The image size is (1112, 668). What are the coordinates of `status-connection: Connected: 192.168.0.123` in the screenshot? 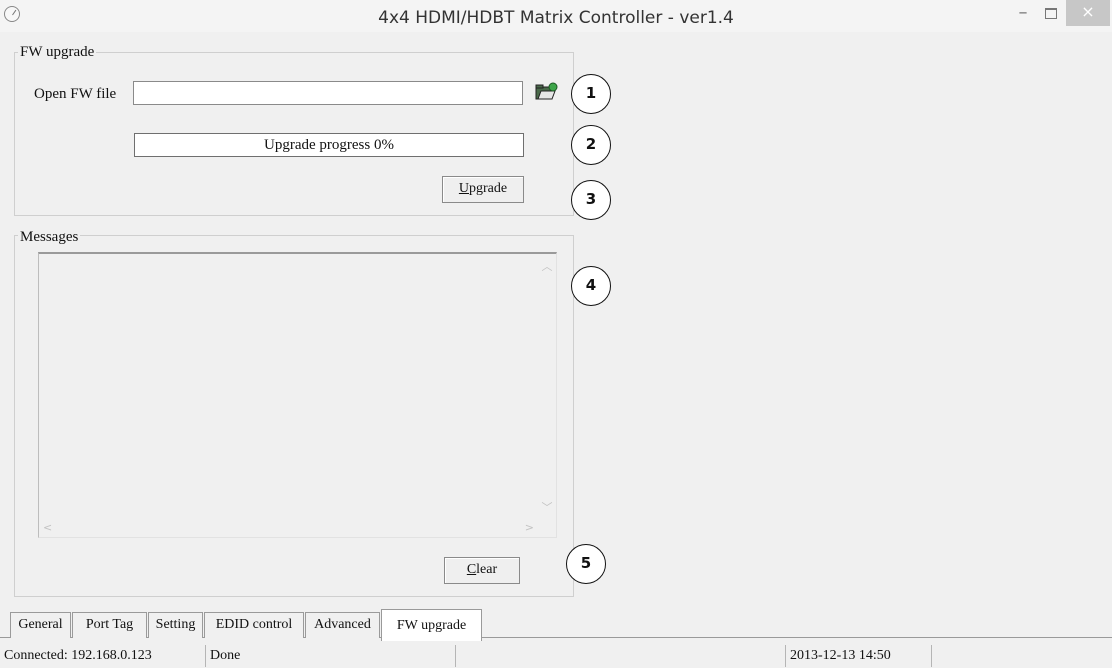 It's located at (103, 656).